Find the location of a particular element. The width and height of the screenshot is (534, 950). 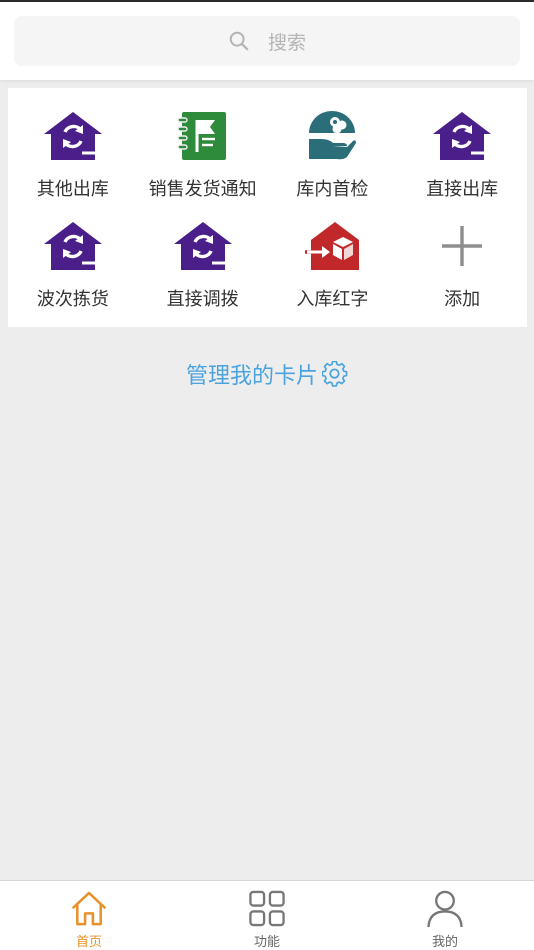

tab-home: 首页 is located at coordinates (89, 915).